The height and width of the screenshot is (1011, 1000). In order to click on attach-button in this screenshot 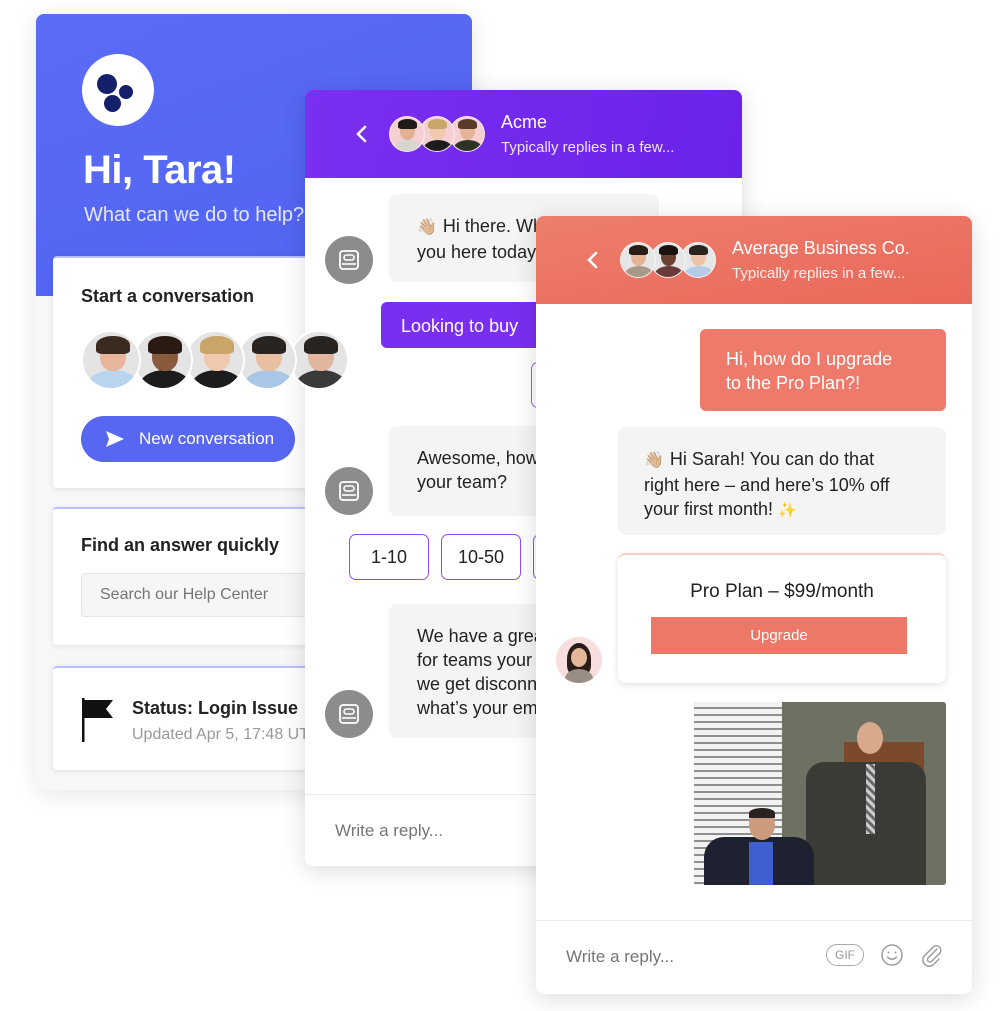, I will do `click(931, 955)`.